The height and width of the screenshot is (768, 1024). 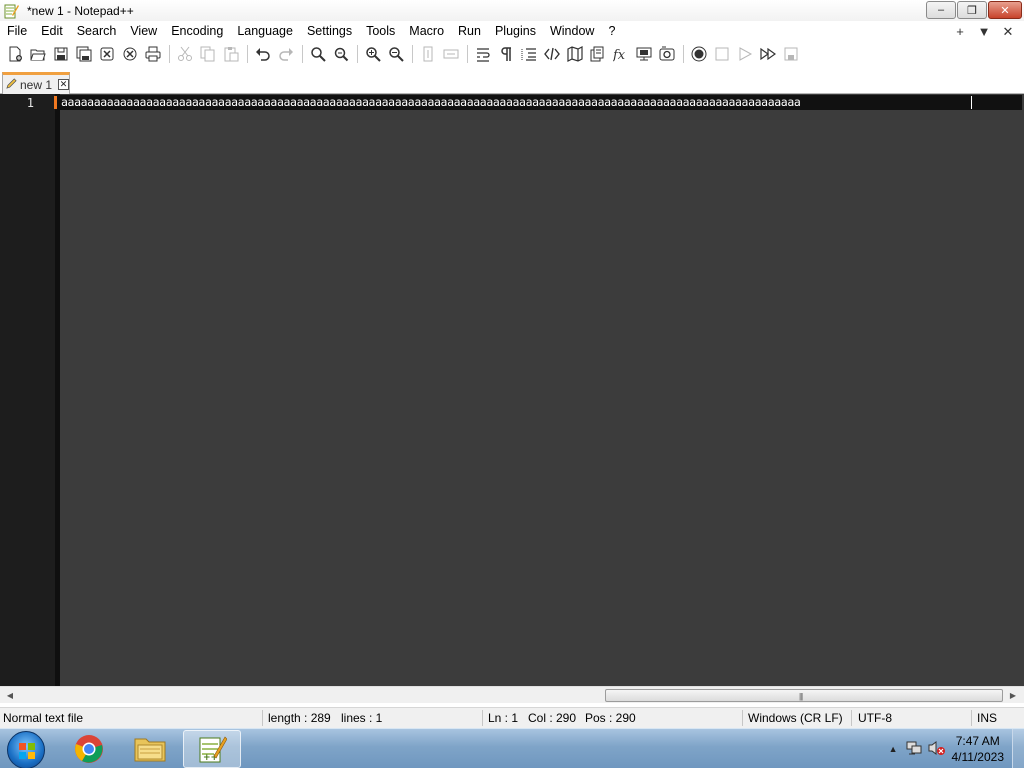 I want to click on clock-date: 4/11/2023, so click(x=978, y=757).